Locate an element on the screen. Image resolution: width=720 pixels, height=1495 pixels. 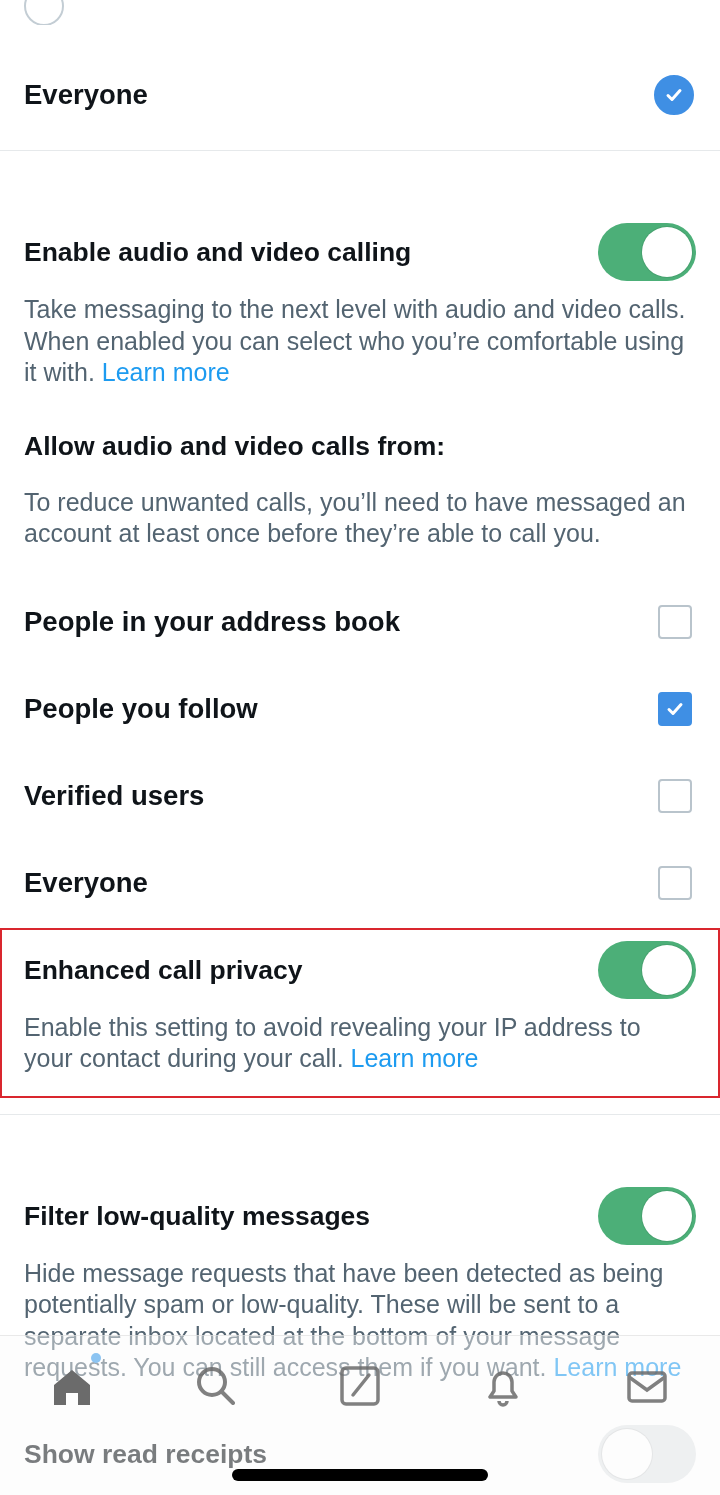
setting-title: Filter low-quality messages is located at coordinates (197, 1215).